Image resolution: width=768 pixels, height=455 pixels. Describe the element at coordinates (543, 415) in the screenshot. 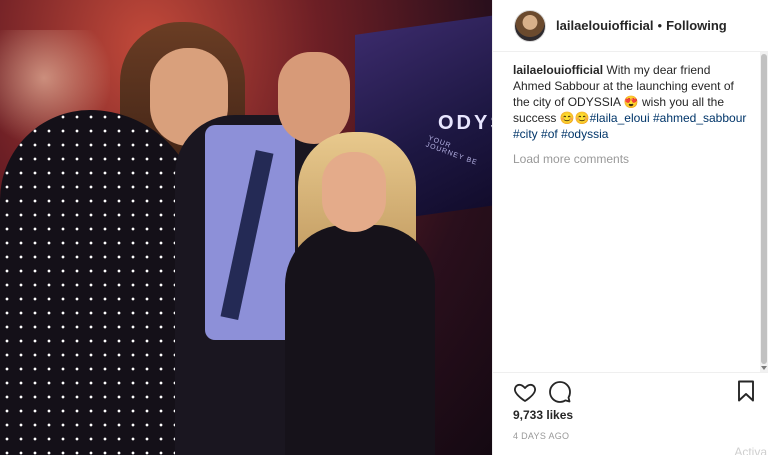

I see `likes-count: 9,733 likes` at that location.